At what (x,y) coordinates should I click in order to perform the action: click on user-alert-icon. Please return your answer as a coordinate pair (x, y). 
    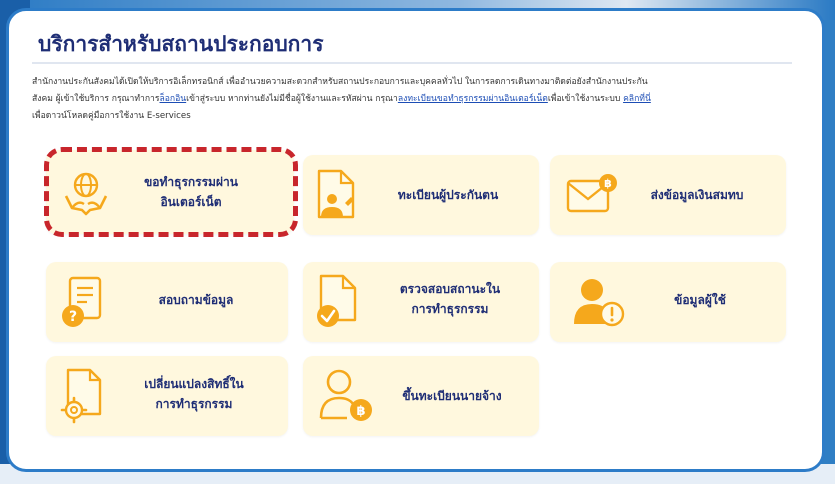
    Looking at the image, I should click on (599, 304).